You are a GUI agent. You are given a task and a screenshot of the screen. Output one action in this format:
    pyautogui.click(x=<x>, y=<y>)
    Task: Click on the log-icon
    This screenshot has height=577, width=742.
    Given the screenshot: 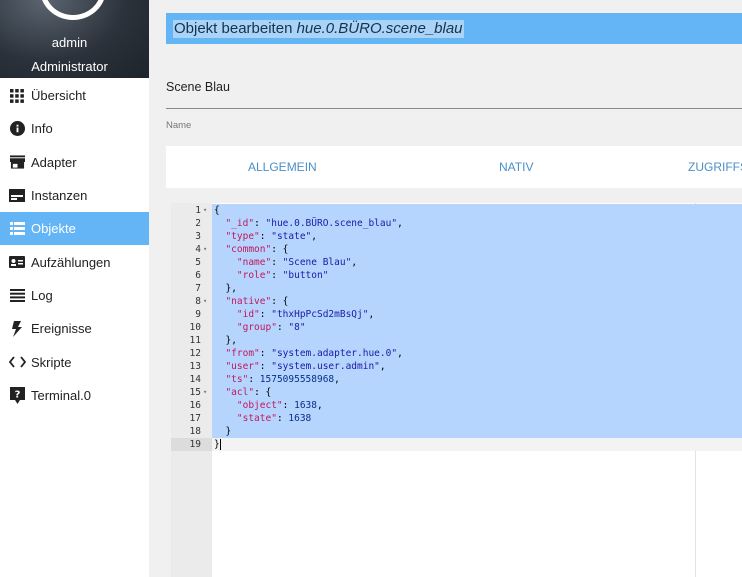 What is the action you would take?
    pyautogui.click(x=15, y=295)
    